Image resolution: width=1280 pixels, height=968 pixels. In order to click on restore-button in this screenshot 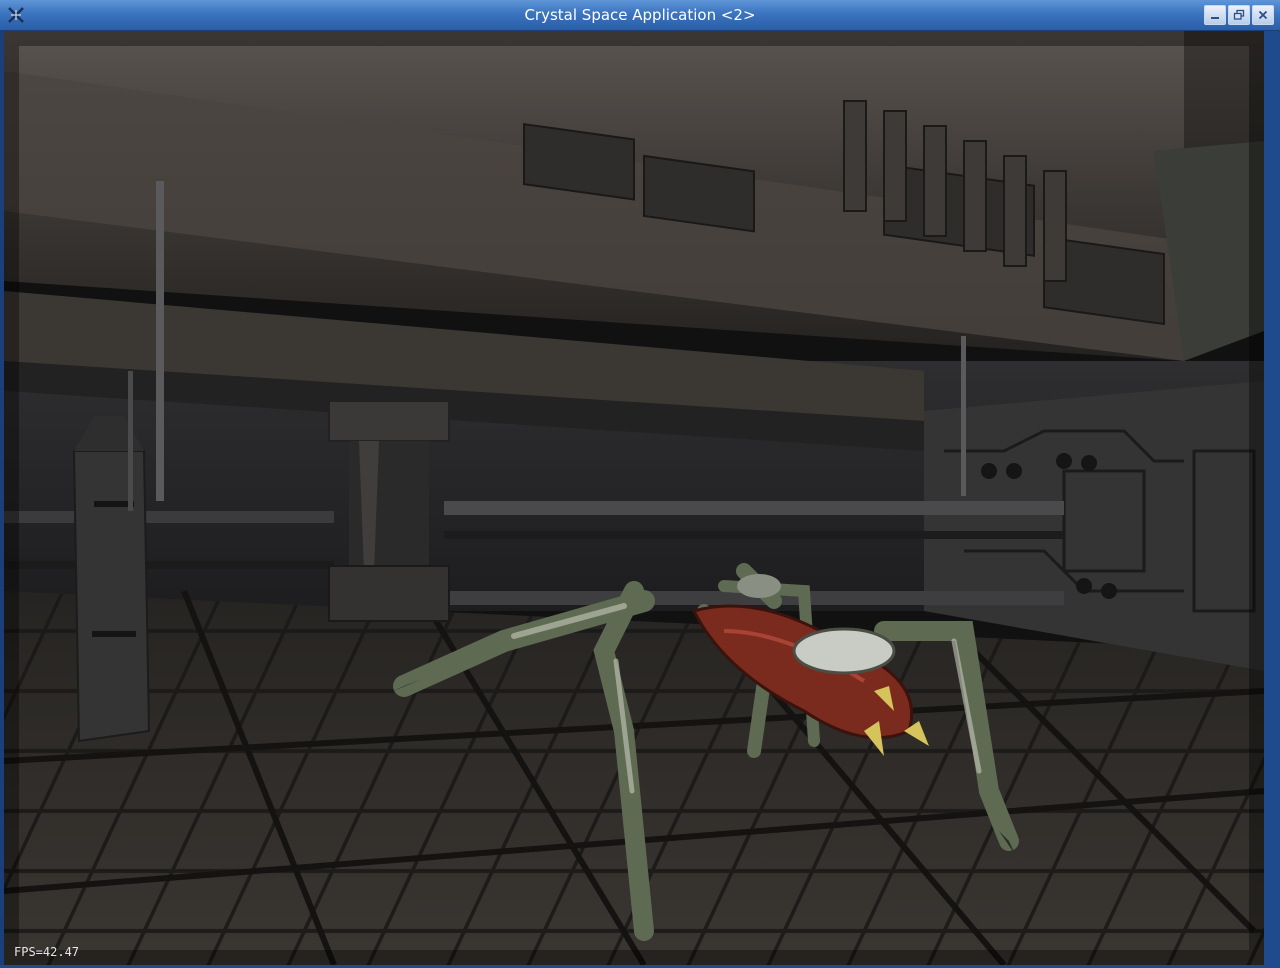, I will do `click(1239, 15)`.